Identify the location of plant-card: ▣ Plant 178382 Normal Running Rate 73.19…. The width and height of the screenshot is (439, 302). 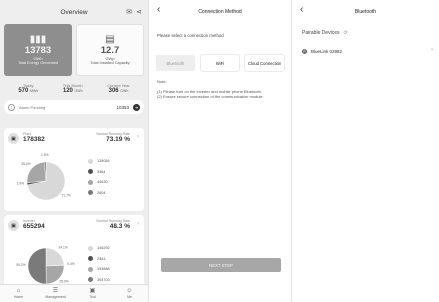
(74, 169).